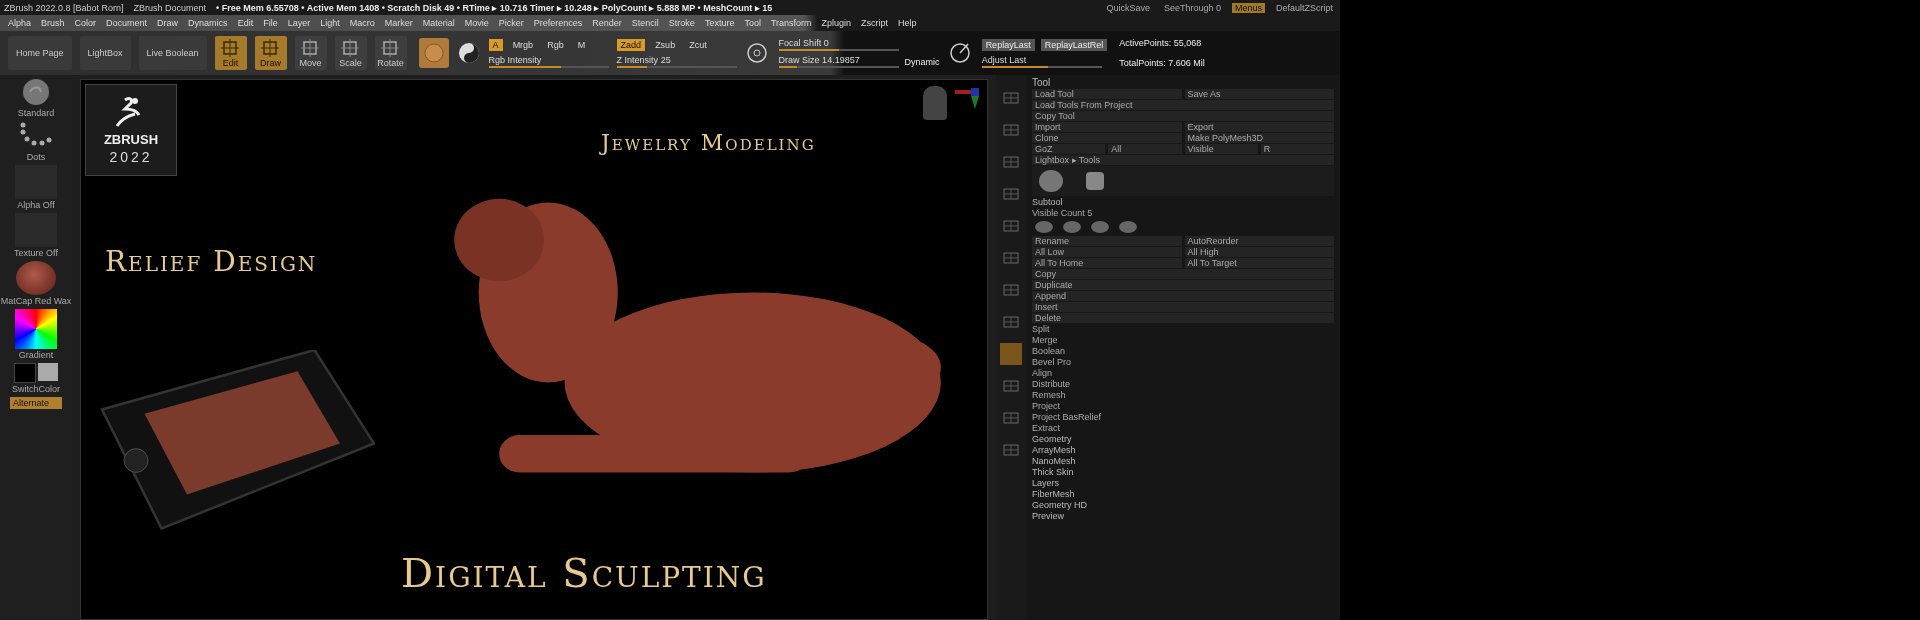 Image resolution: width=1920 pixels, height=620 pixels. Describe the element at coordinates (555, 44) in the screenshot. I see `channel-toggle: Rgb` at that location.